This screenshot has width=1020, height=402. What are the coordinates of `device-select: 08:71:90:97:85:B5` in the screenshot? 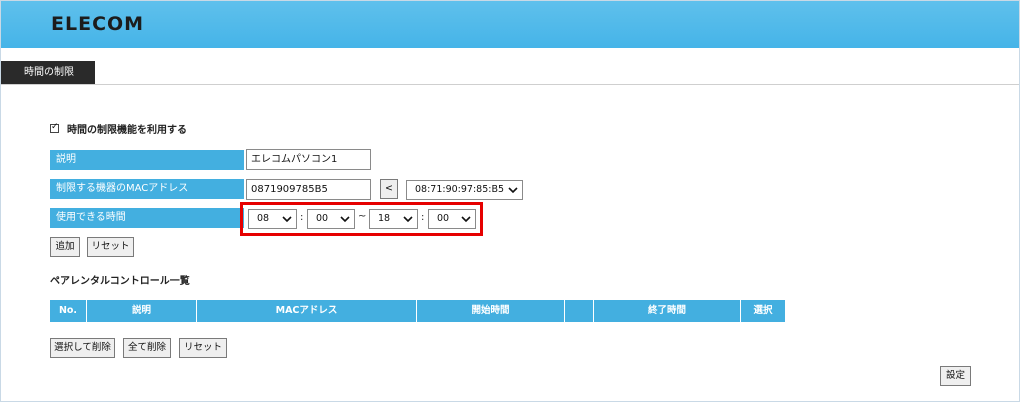 It's located at (464, 190).